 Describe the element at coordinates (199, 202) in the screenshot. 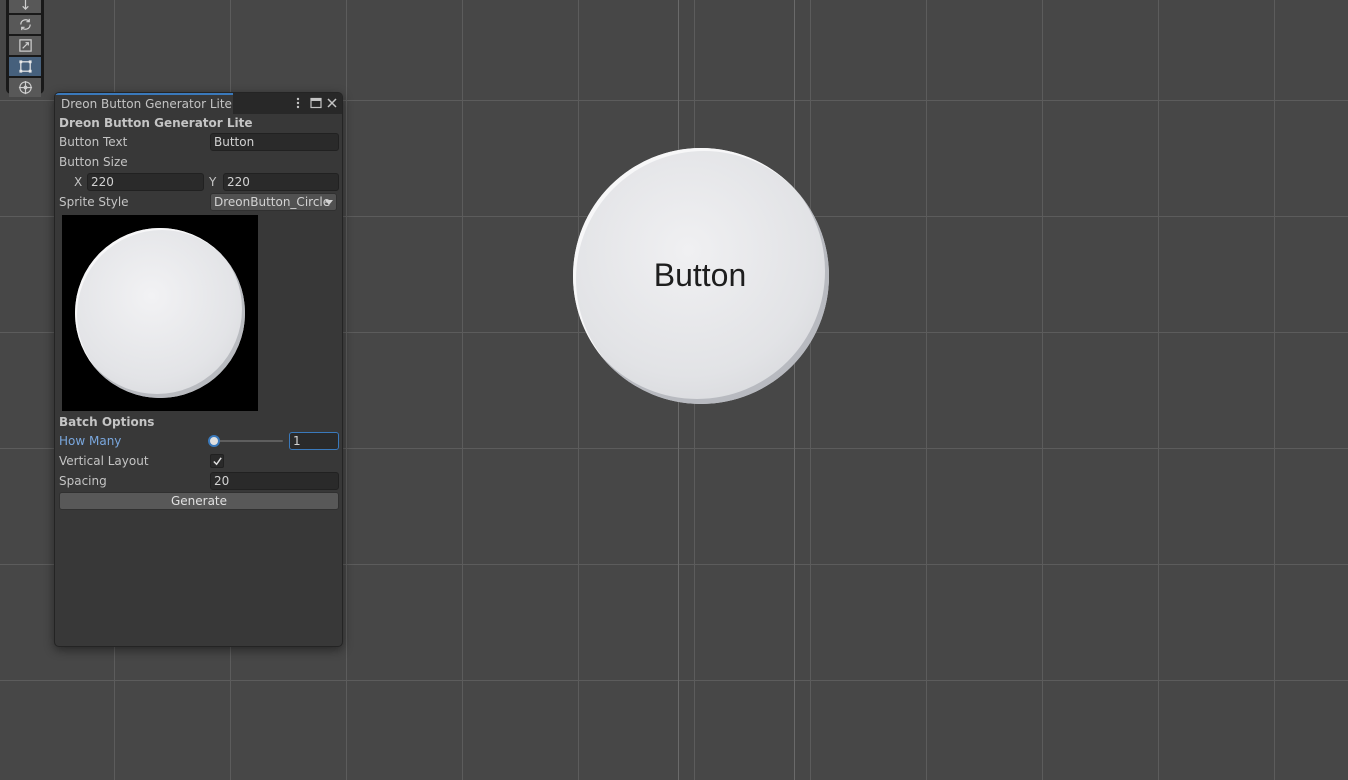

I see `sprite-style-row: Sprite Style DreonButton_Circle` at that location.